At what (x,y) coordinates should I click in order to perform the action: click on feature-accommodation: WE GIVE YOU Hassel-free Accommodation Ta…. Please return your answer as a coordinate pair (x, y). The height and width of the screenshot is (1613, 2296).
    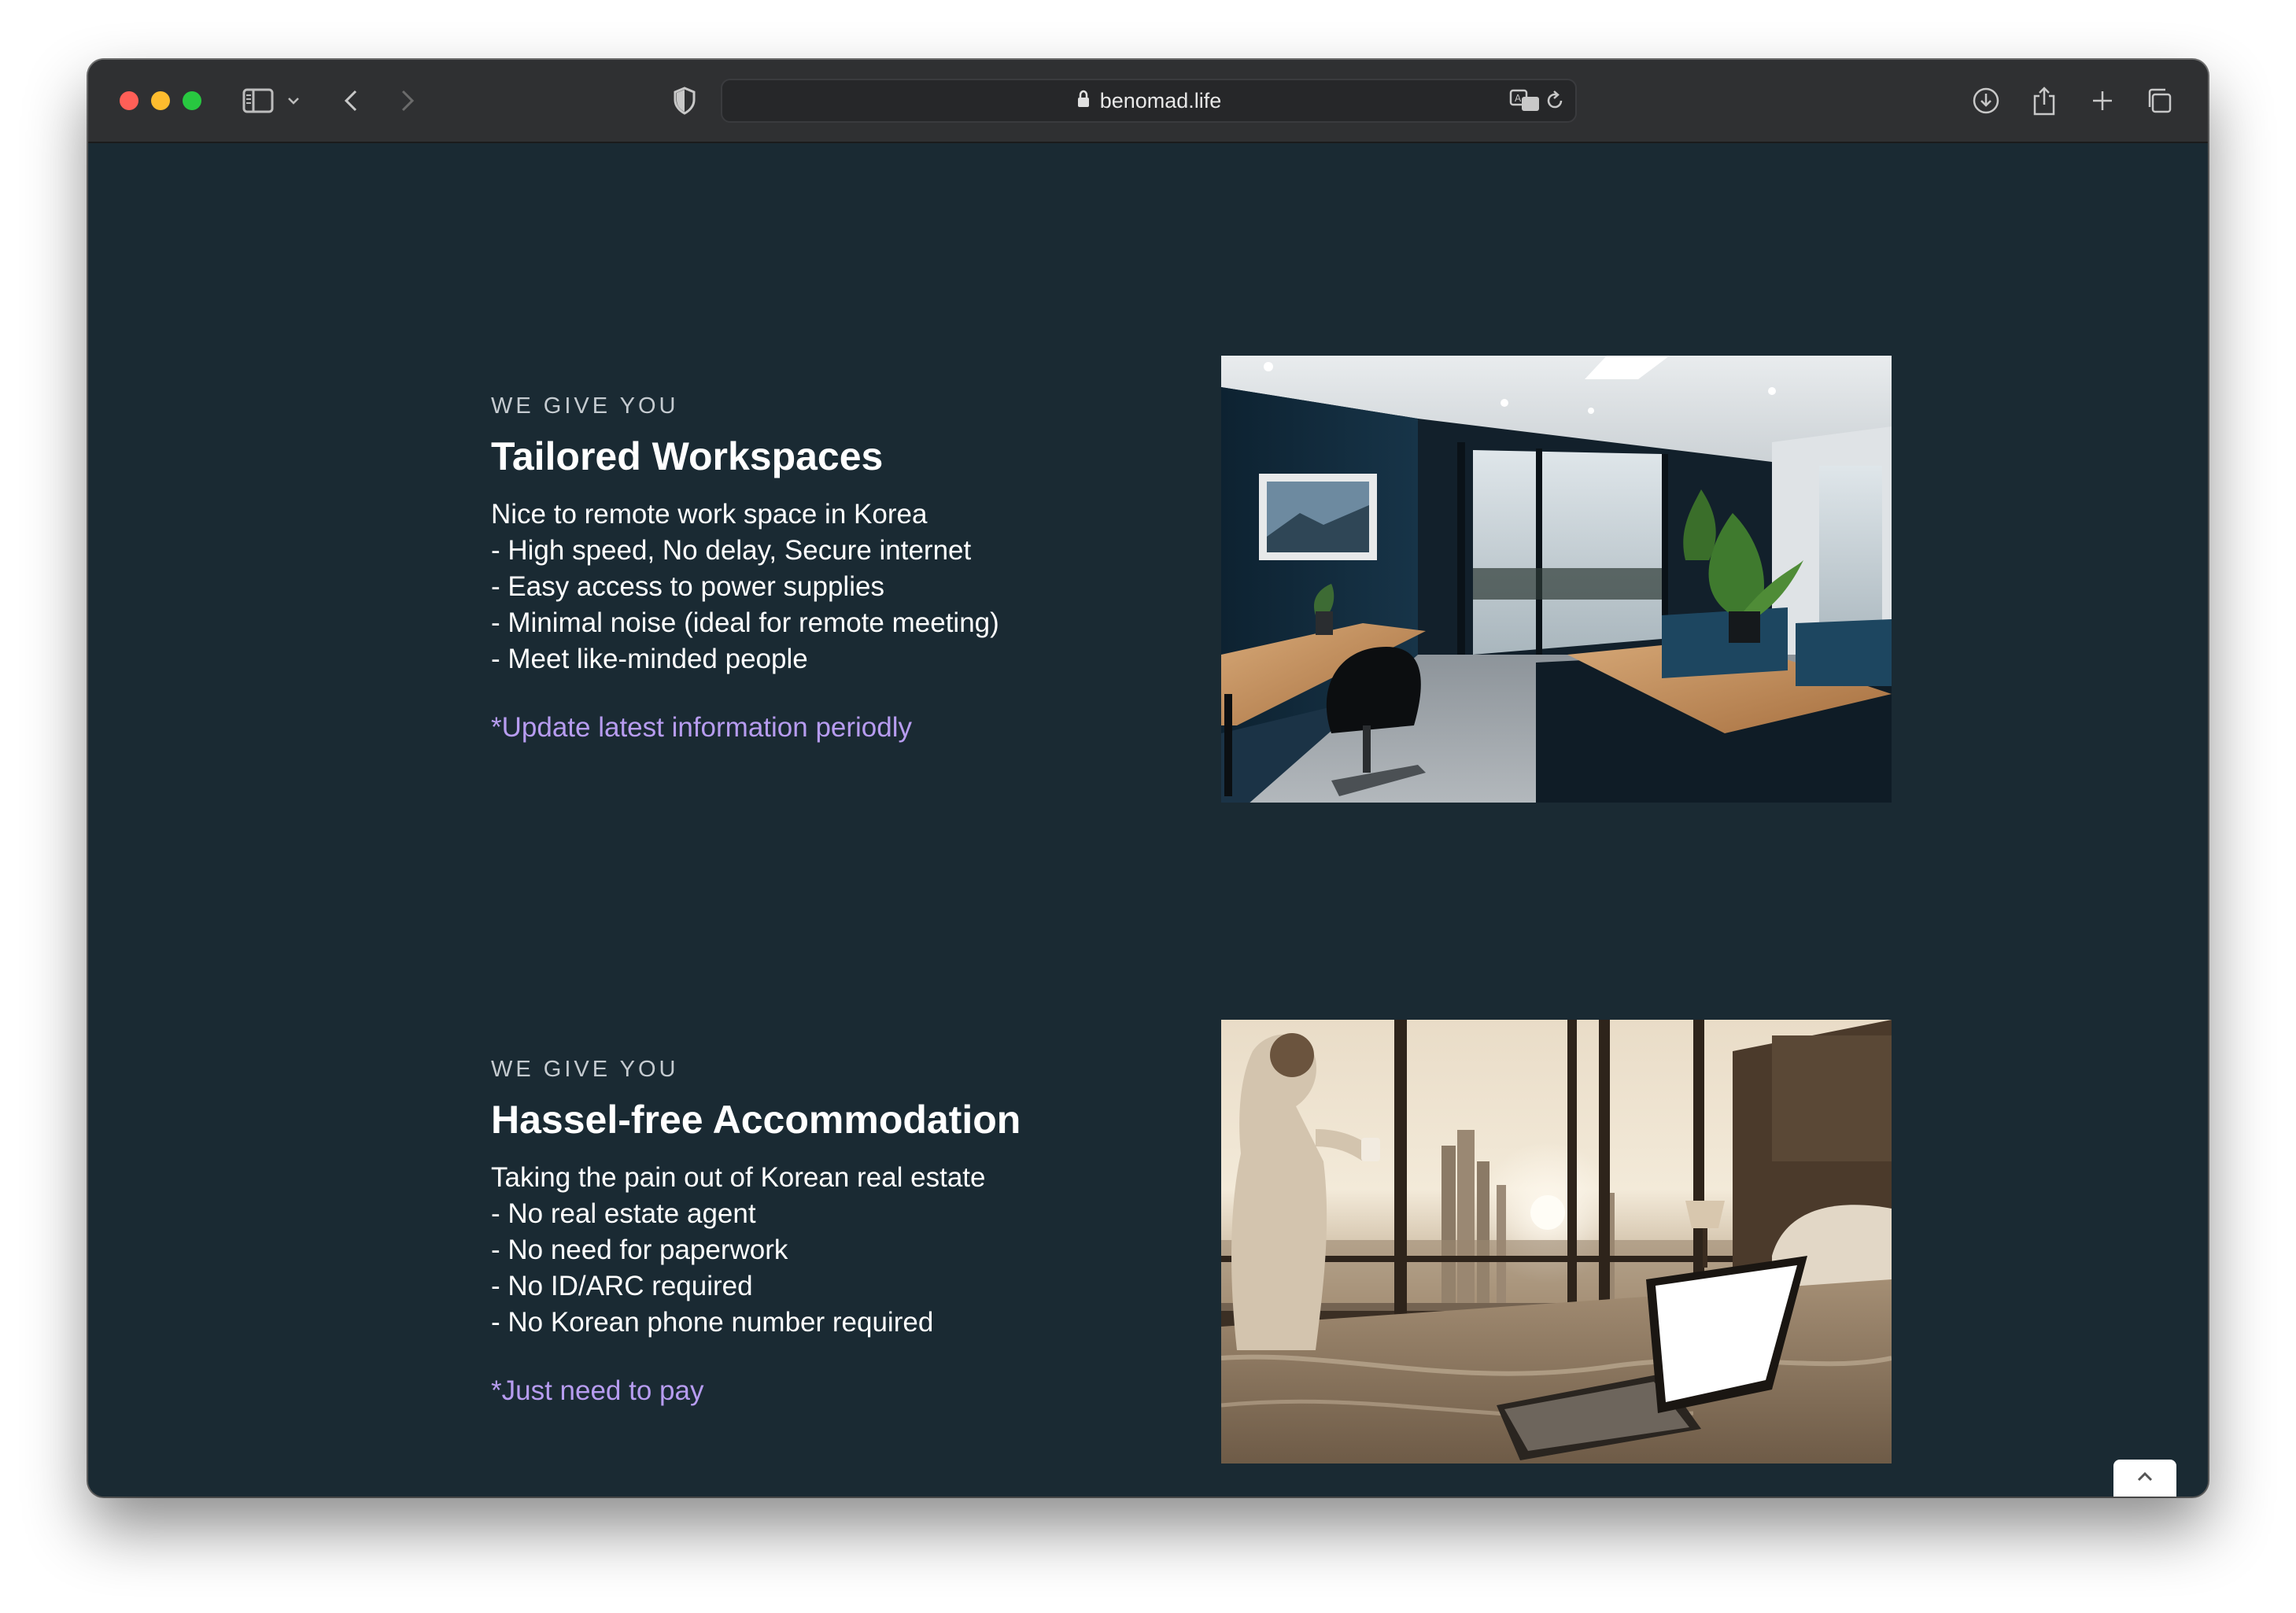
    Looking at the image, I should click on (756, 1232).